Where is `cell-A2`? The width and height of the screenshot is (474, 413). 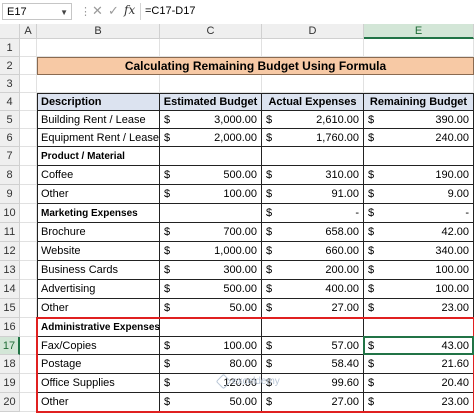 cell-A2 is located at coordinates (28, 66).